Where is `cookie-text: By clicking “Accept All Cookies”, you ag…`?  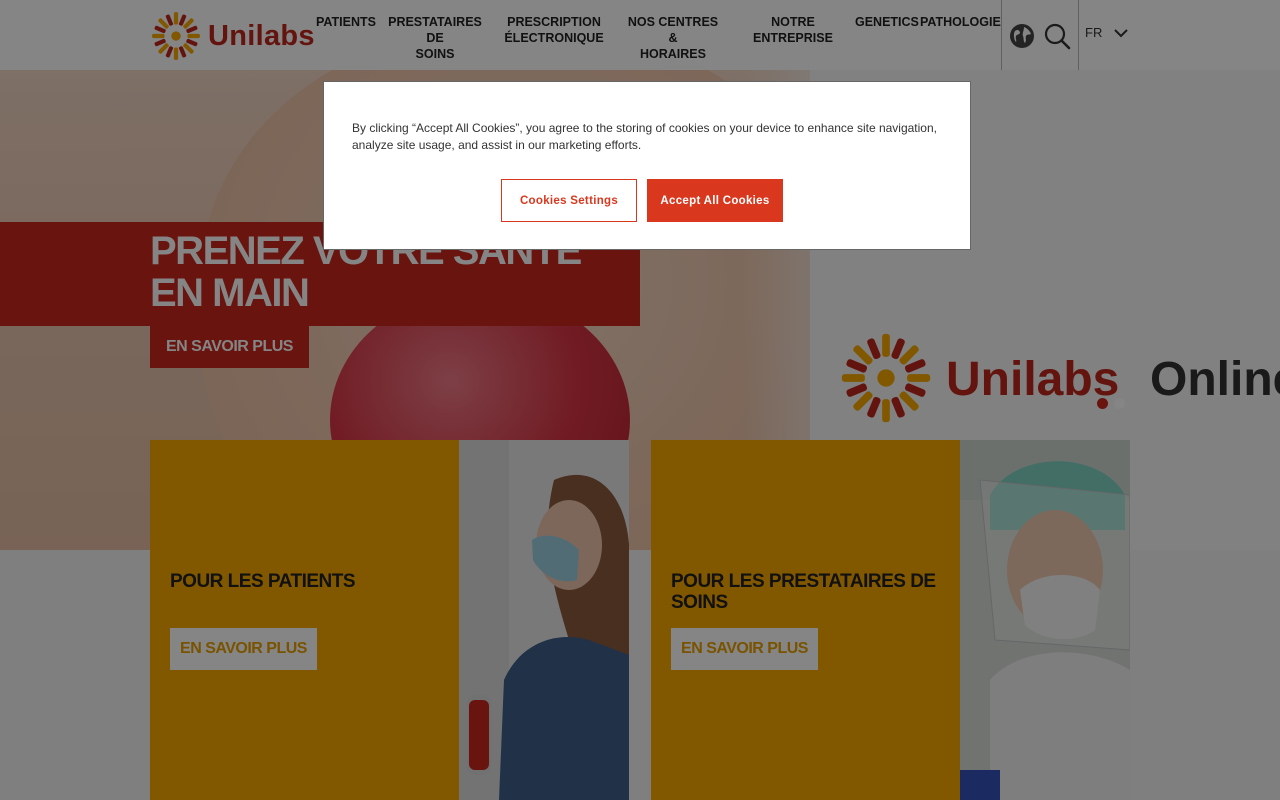 cookie-text: By clicking “Accept All Cookies”, you ag… is located at coordinates (644, 136).